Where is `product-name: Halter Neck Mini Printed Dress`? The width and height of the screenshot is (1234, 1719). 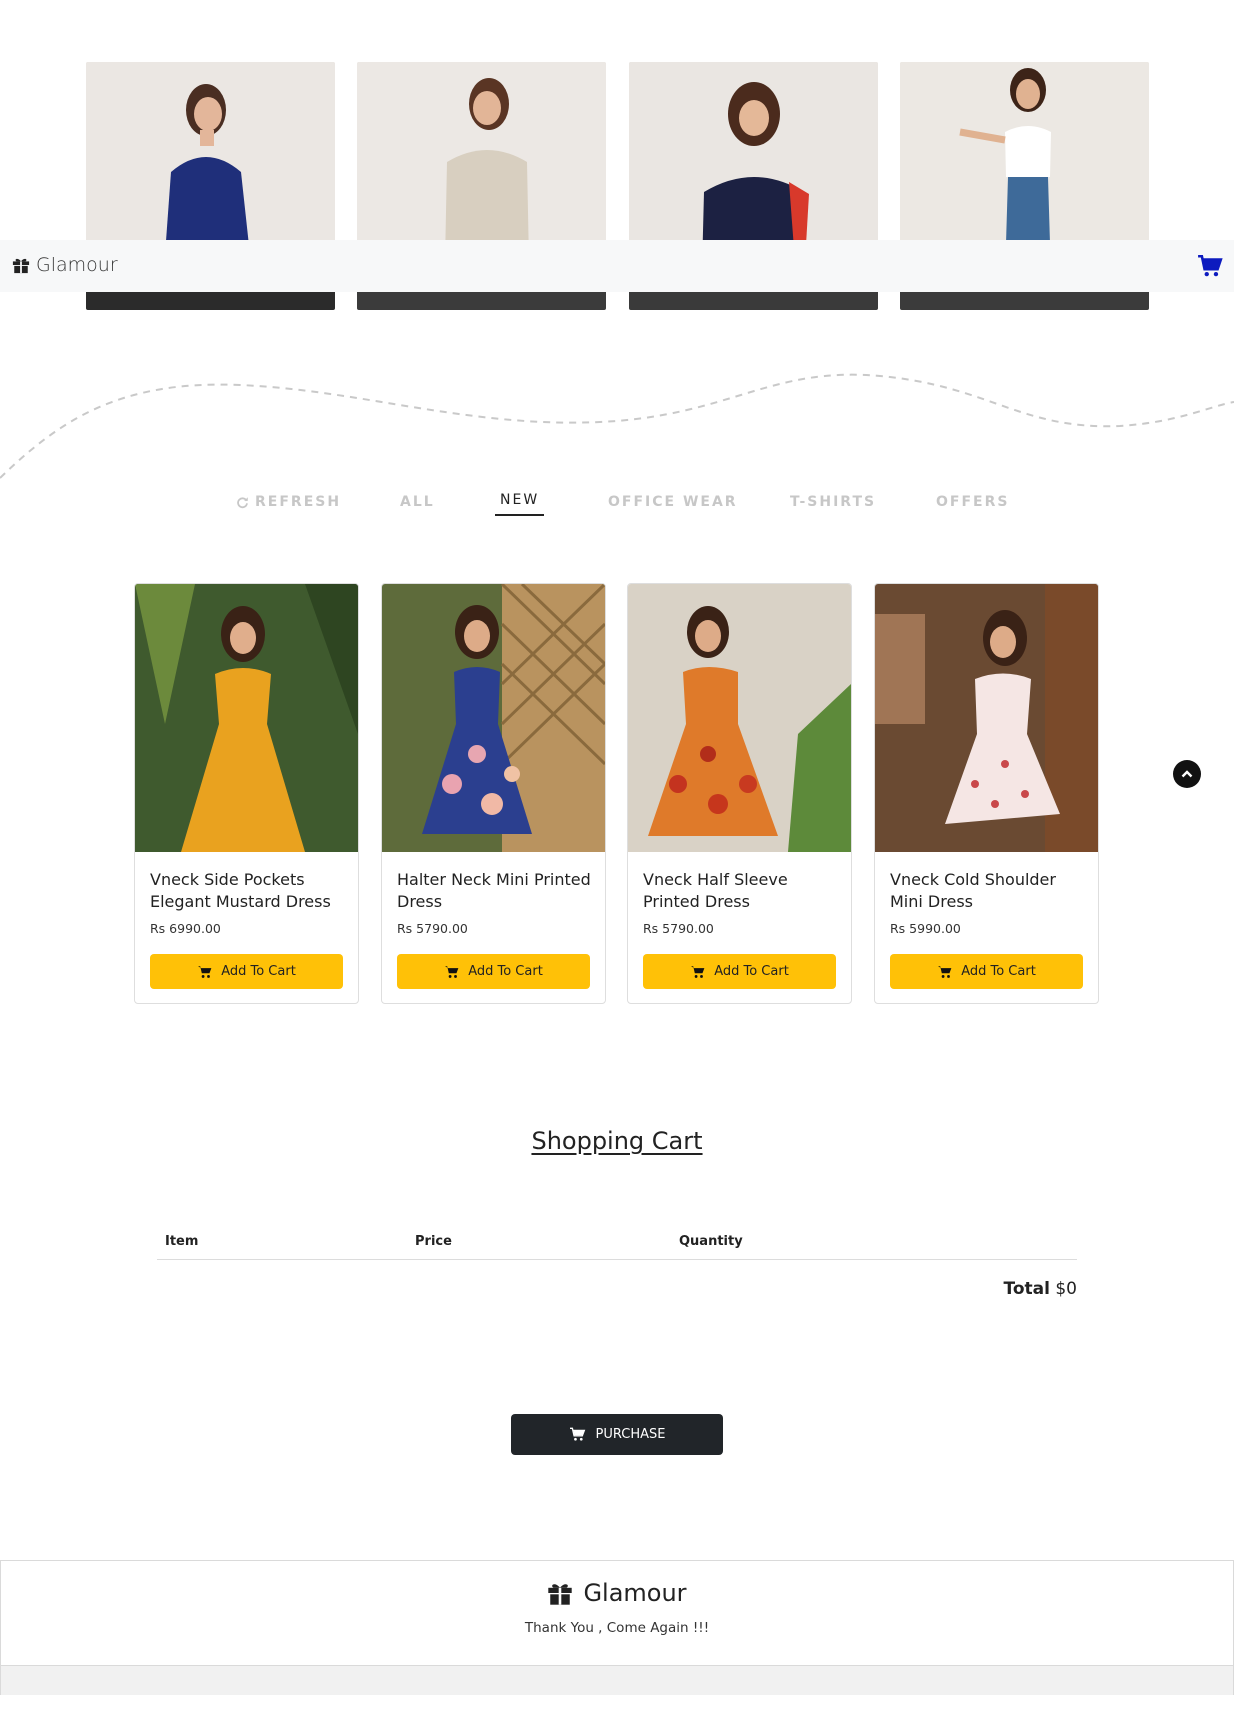 product-name: Halter Neck Mini Printed Dress is located at coordinates (494, 890).